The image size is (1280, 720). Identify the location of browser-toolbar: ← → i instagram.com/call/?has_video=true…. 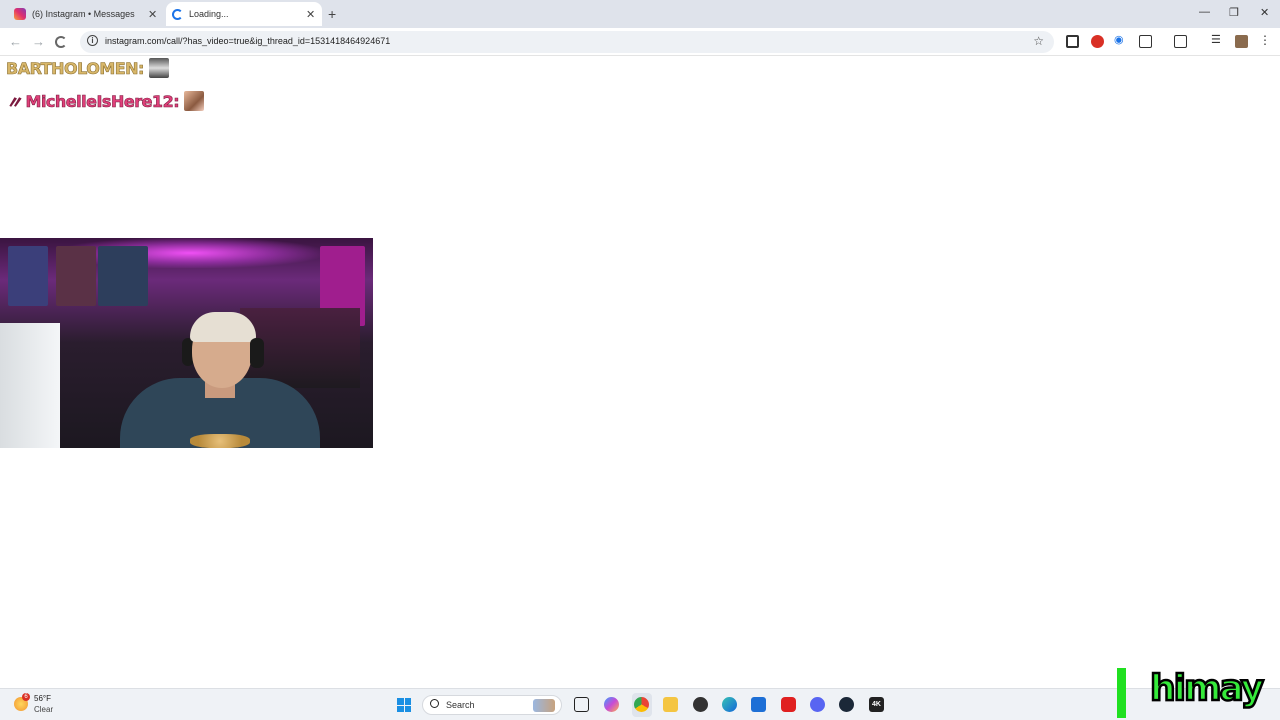
(640, 42).